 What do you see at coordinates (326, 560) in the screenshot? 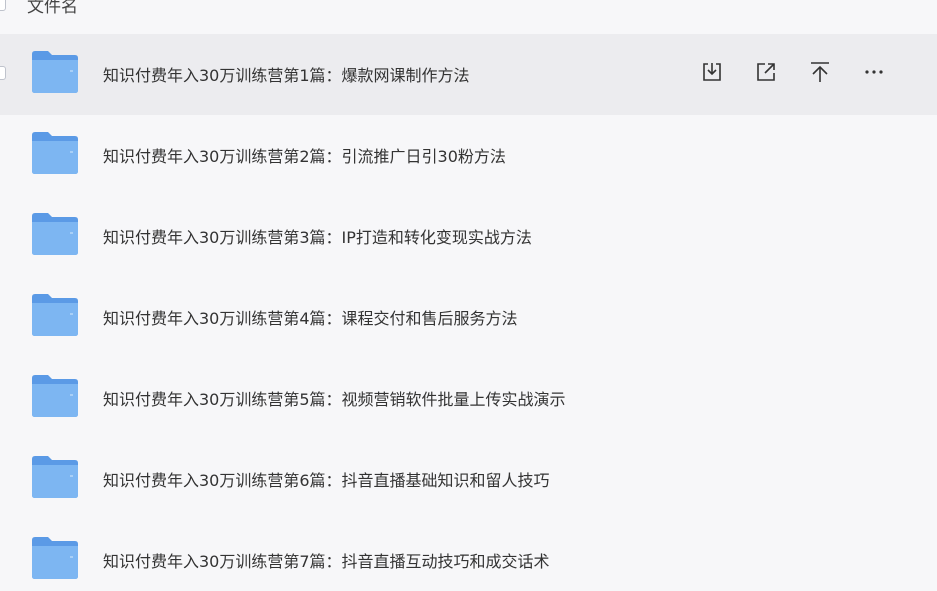
I see `file-name: 知识付费年入30万训练营第7篇：抖音直播互动技巧和成交话术` at bounding box center [326, 560].